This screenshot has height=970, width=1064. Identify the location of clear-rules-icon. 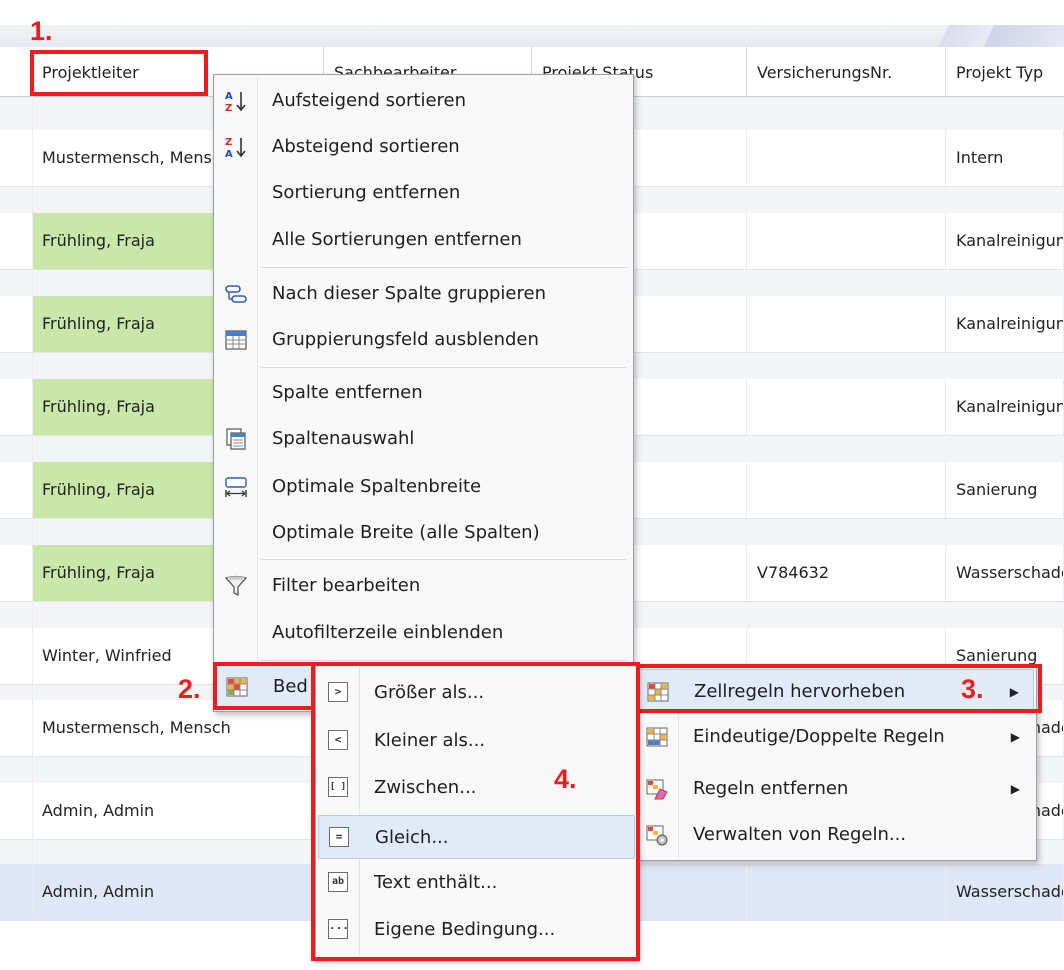
(657, 789).